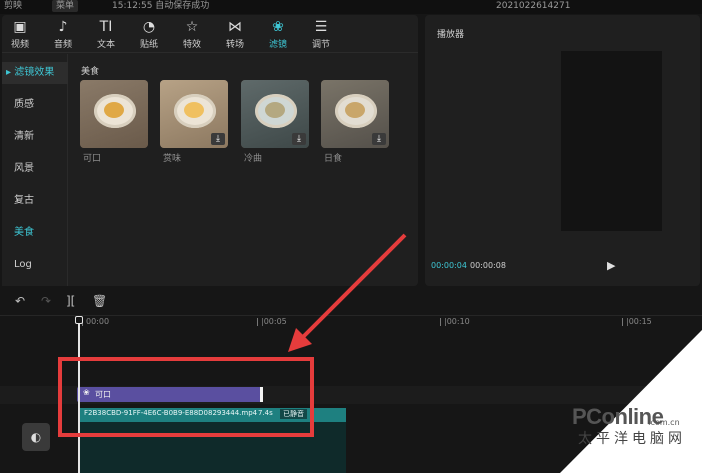  What do you see at coordinates (664, 422) in the screenshot?
I see `watermark-domain: .com.cn` at bounding box center [664, 422].